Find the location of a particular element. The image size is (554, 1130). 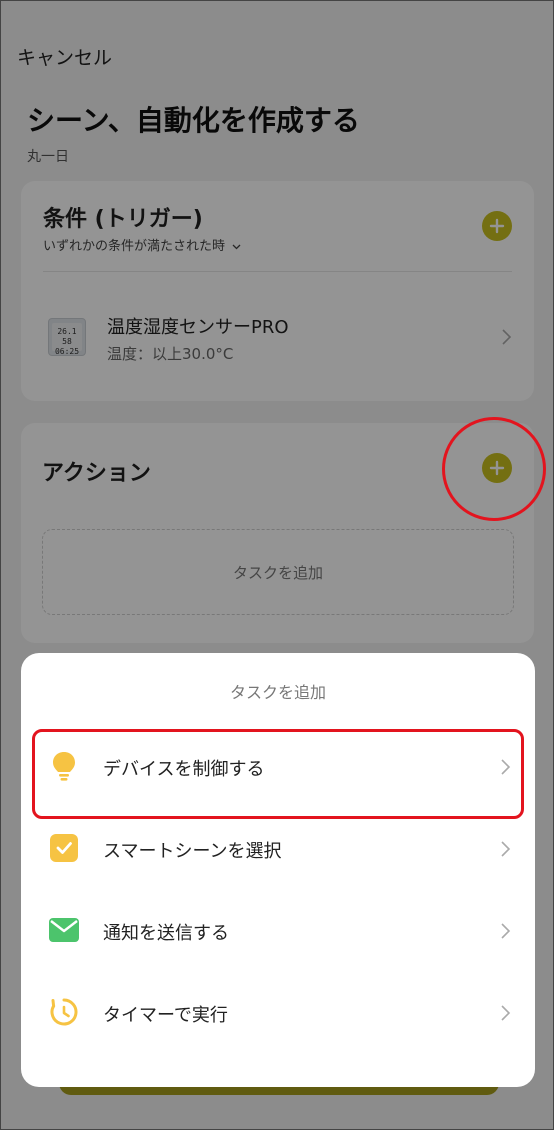

checkbox-icon is located at coordinates (64, 848).